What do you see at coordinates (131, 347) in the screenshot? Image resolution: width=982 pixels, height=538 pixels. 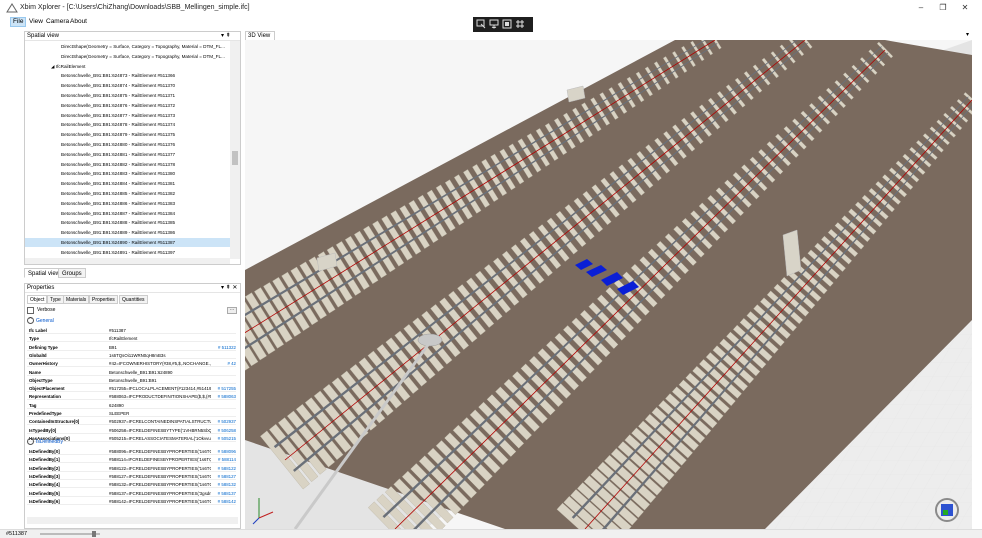 I see `property-row: Defining Type B91 # 511322` at bounding box center [131, 347].